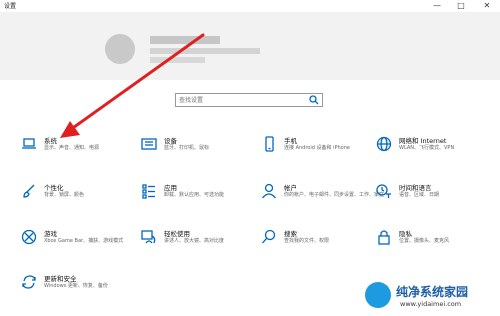 This screenshot has width=500, height=316. I want to click on annotation-arrow, so click(132, 85).